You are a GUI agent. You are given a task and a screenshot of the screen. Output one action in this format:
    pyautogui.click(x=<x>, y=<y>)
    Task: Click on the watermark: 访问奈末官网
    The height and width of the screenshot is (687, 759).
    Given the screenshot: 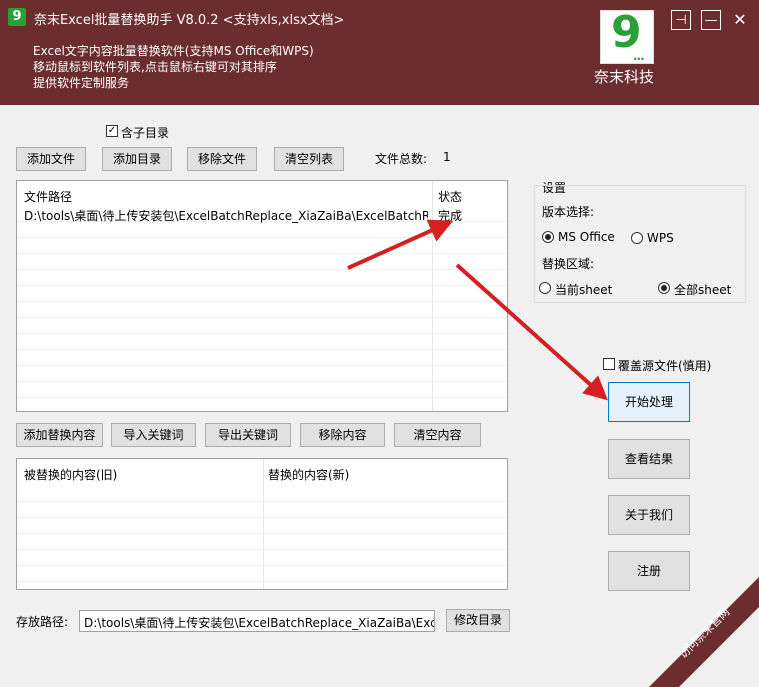 What is the action you would take?
    pyautogui.click(x=684, y=632)
    